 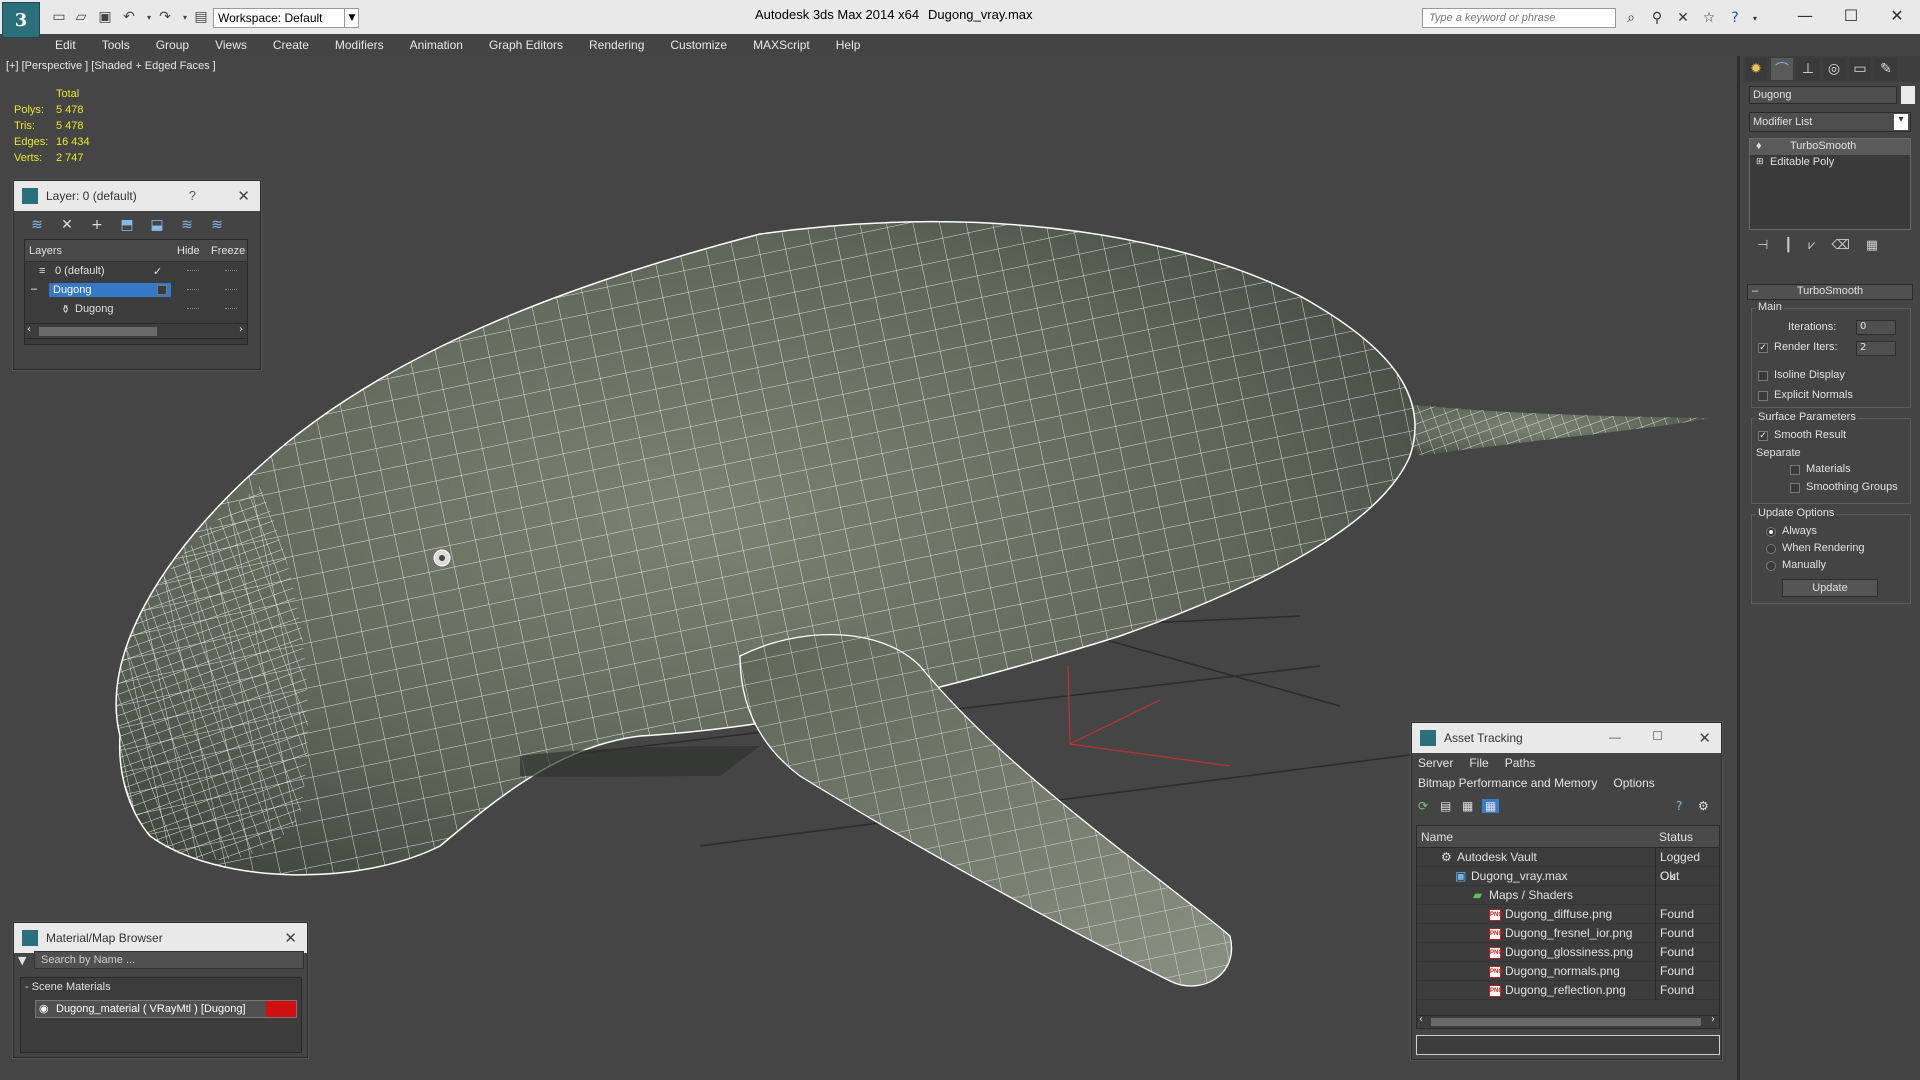 What do you see at coordinates (136, 331) in the screenshot?
I see `horizontal-scrollbar: ‹ ›` at bounding box center [136, 331].